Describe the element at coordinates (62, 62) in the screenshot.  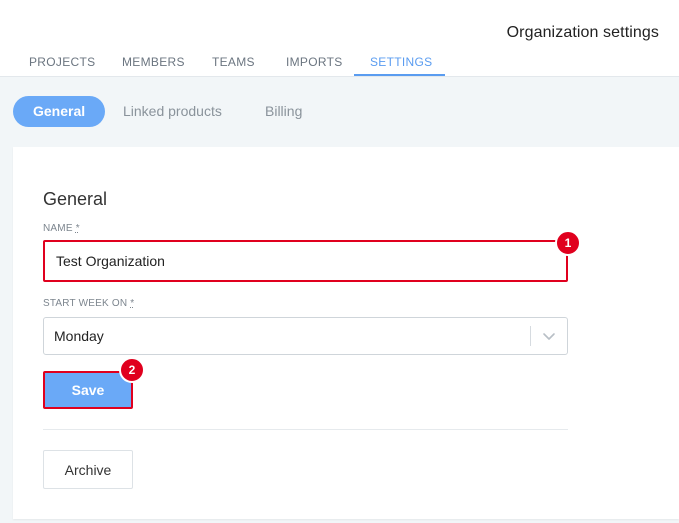
I see `tab-projects: PROJECTS` at that location.